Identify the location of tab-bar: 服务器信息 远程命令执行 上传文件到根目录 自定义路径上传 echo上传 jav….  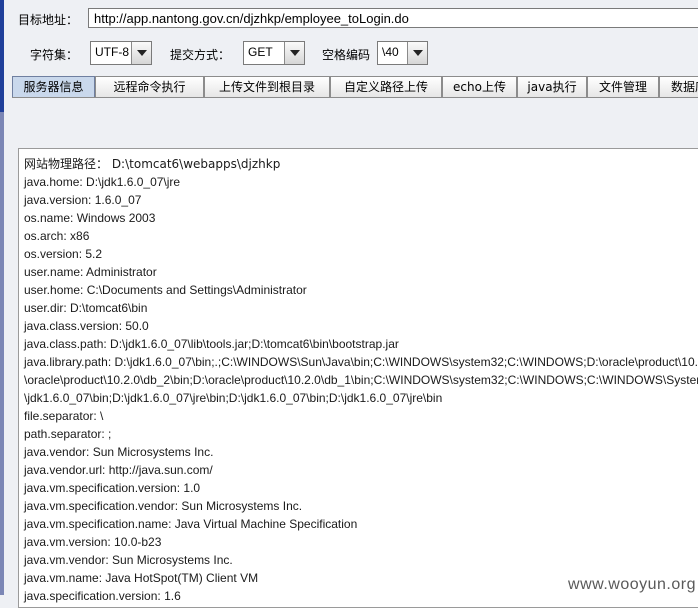
(355, 87).